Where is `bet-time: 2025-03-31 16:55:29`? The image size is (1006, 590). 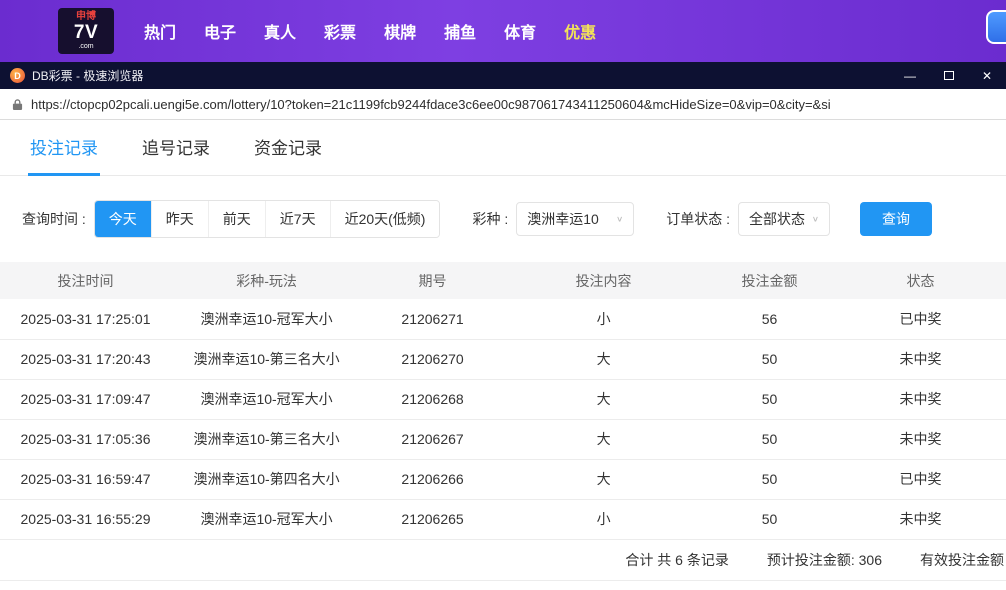
bet-time: 2025-03-31 16:55:29 is located at coordinates (86, 519).